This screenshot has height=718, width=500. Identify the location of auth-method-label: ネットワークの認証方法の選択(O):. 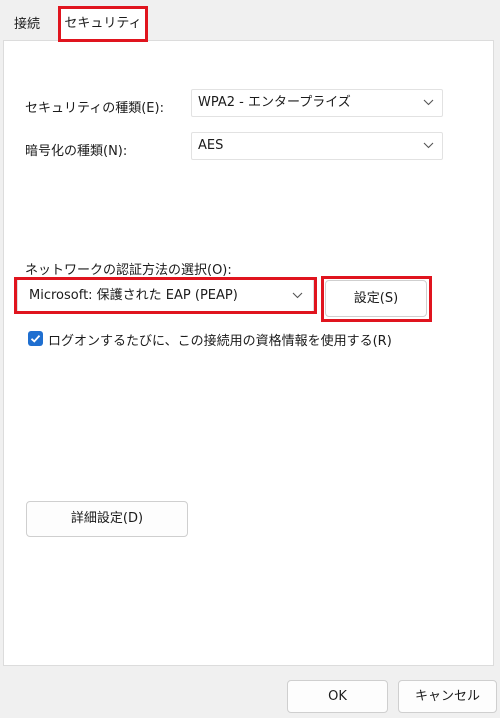
(128, 270).